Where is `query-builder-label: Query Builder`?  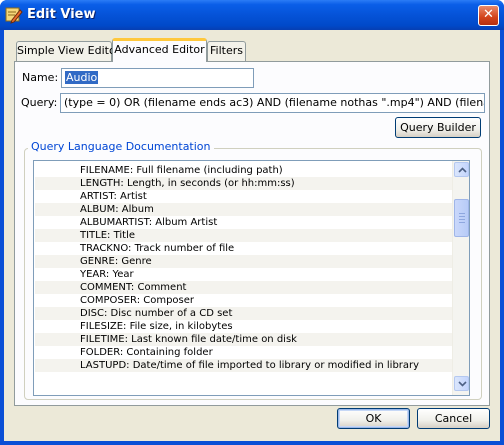 query-builder-label: Query Builder is located at coordinates (438, 127).